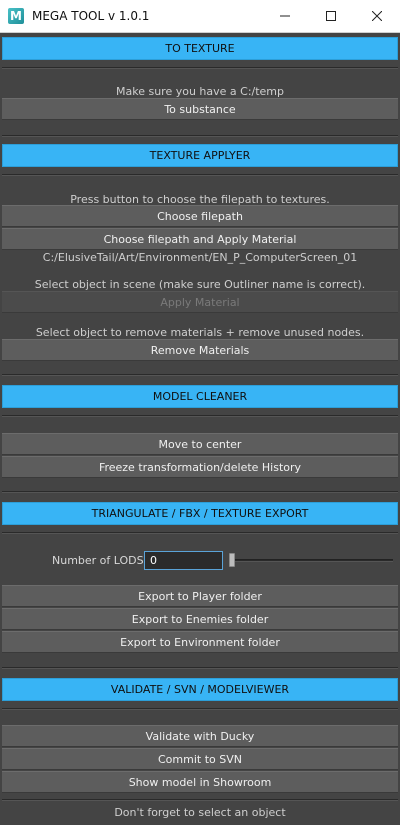 This screenshot has height=825, width=400. What do you see at coordinates (200, 302) in the screenshot?
I see `apply-material-button: Apply Material` at bounding box center [200, 302].